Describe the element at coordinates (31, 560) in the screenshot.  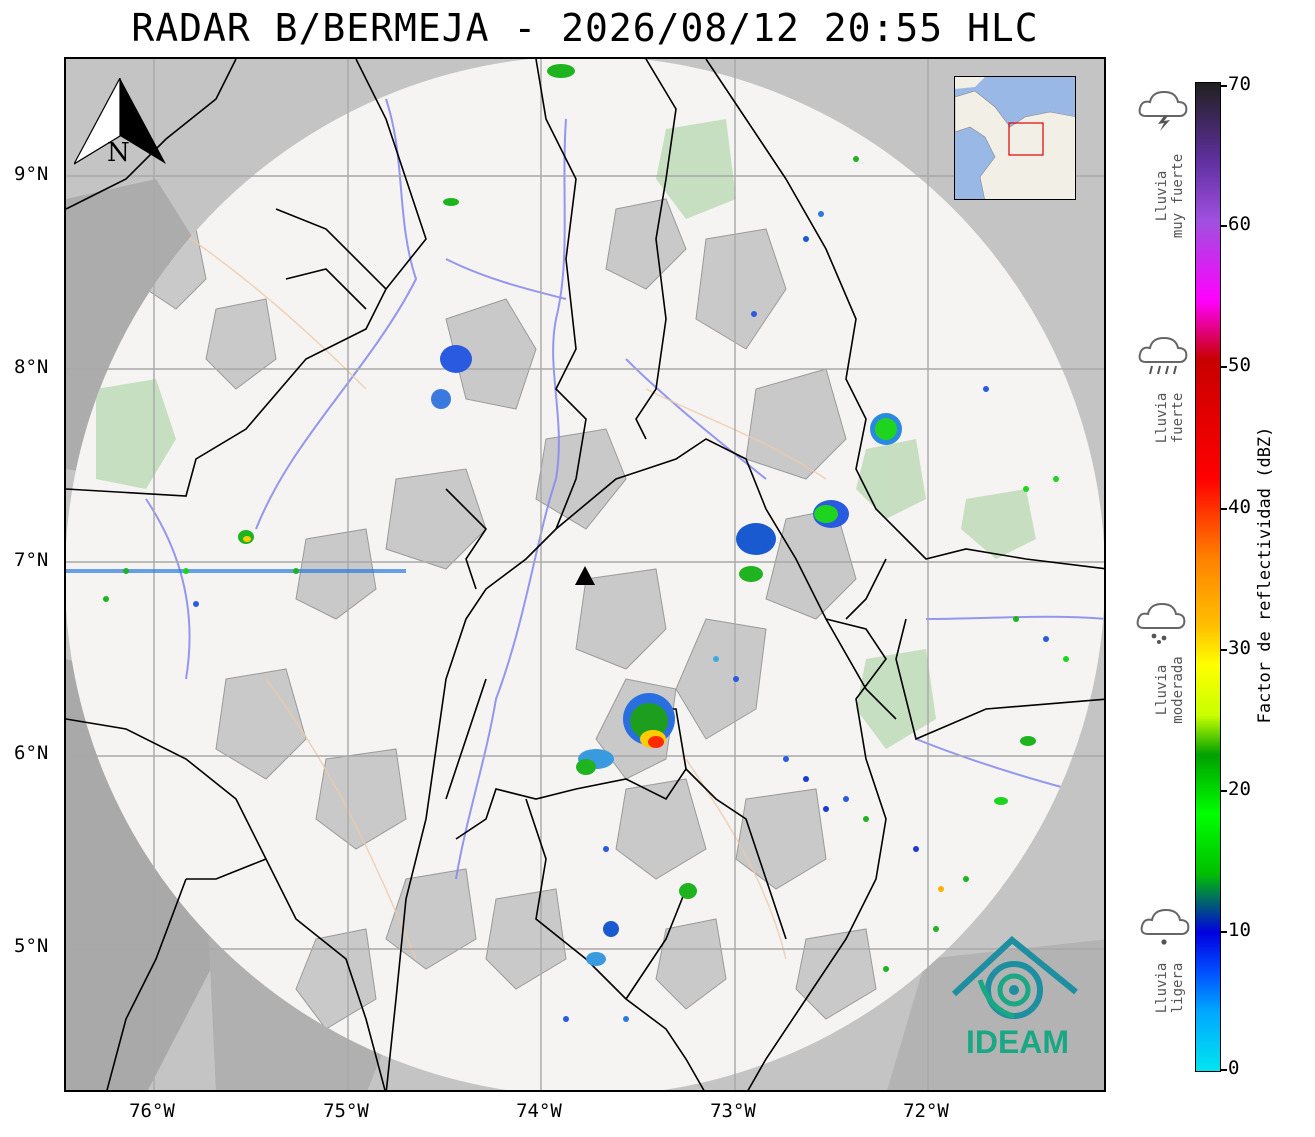
I see `lat-label-7n: 7°N` at that location.